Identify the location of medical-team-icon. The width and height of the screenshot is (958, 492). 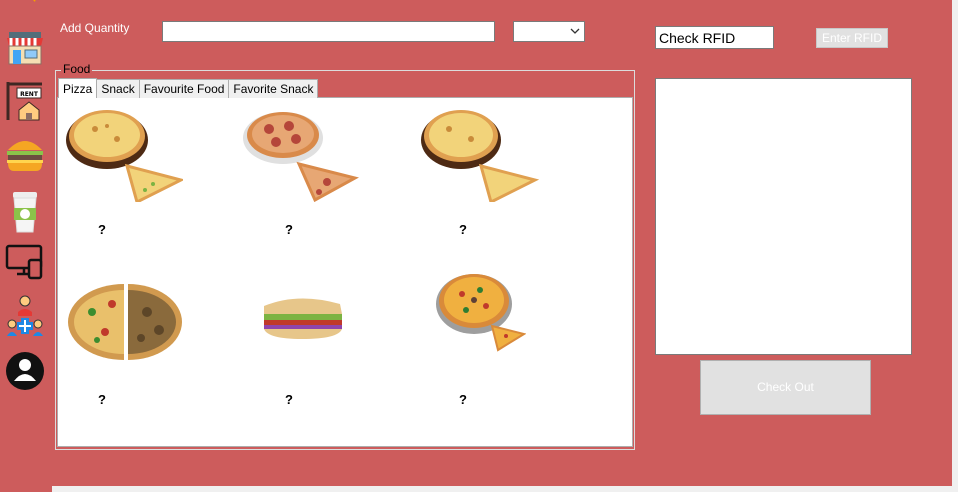
(25, 315).